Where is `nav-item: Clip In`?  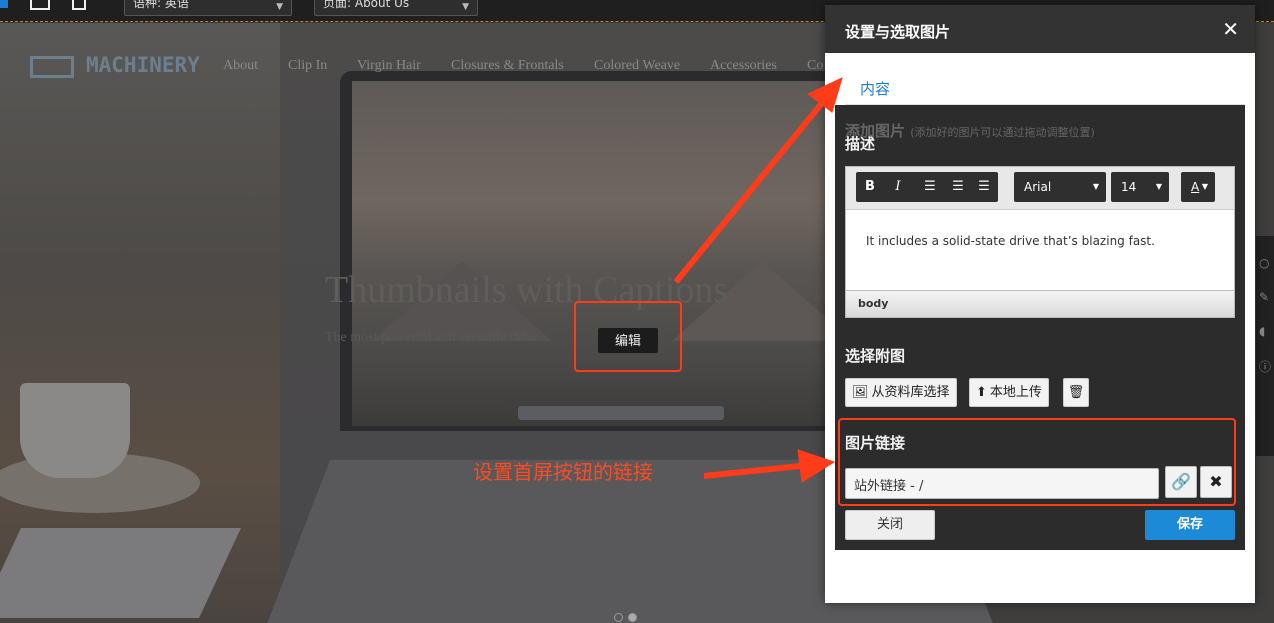 nav-item: Clip In is located at coordinates (307, 66).